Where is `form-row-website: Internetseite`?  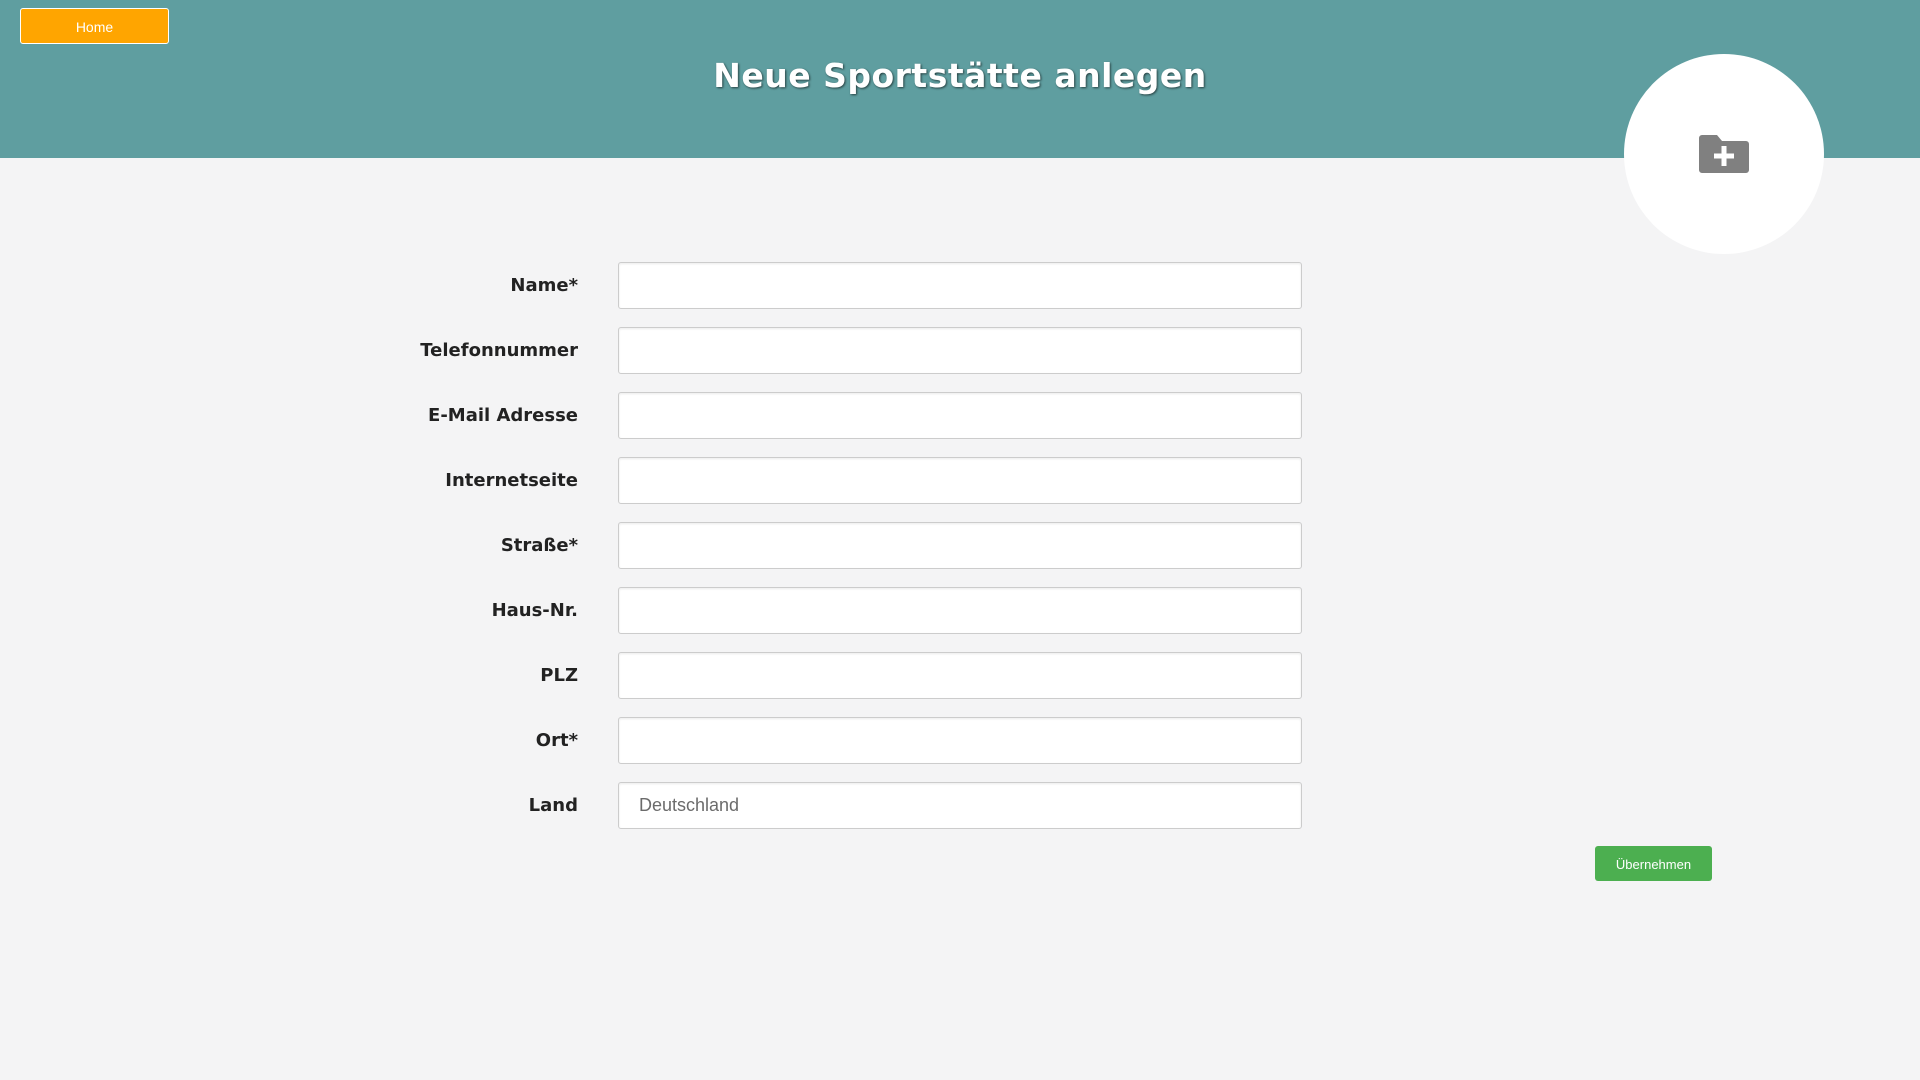 form-row-website: Internetseite is located at coordinates (655, 481).